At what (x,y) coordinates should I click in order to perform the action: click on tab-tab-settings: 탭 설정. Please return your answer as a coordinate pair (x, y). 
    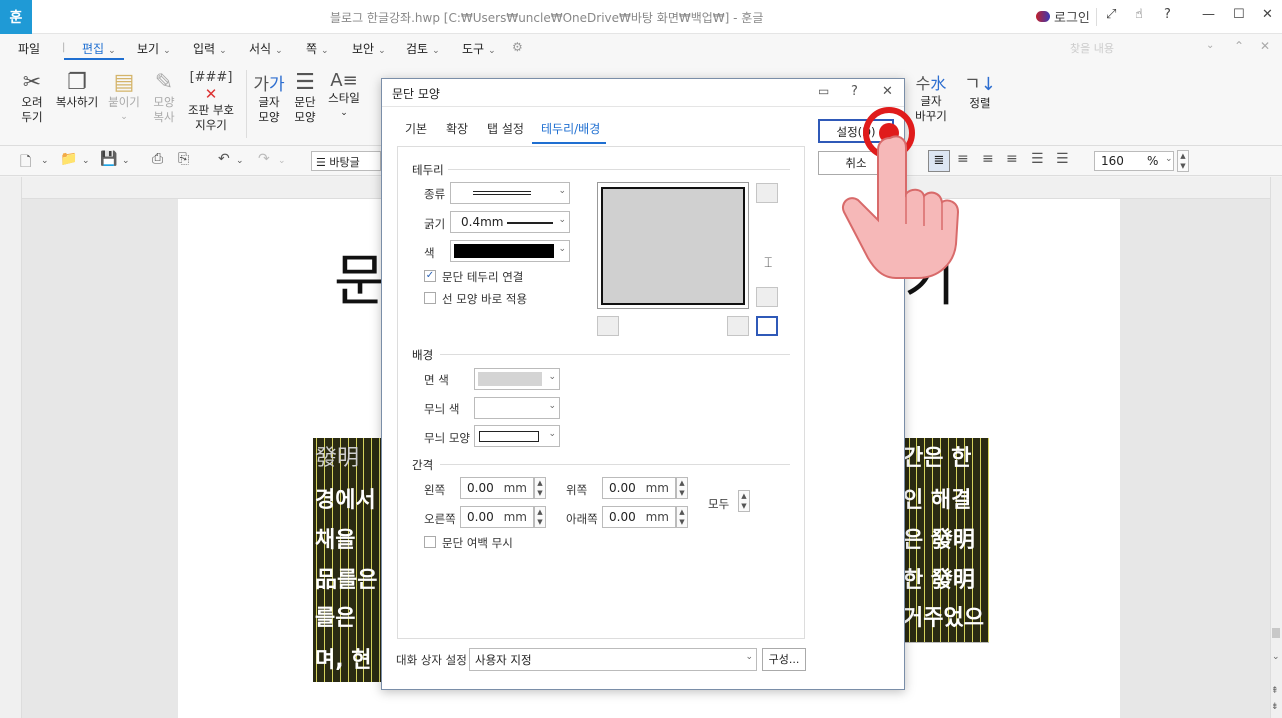
    Looking at the image, I should click on (505, 128).